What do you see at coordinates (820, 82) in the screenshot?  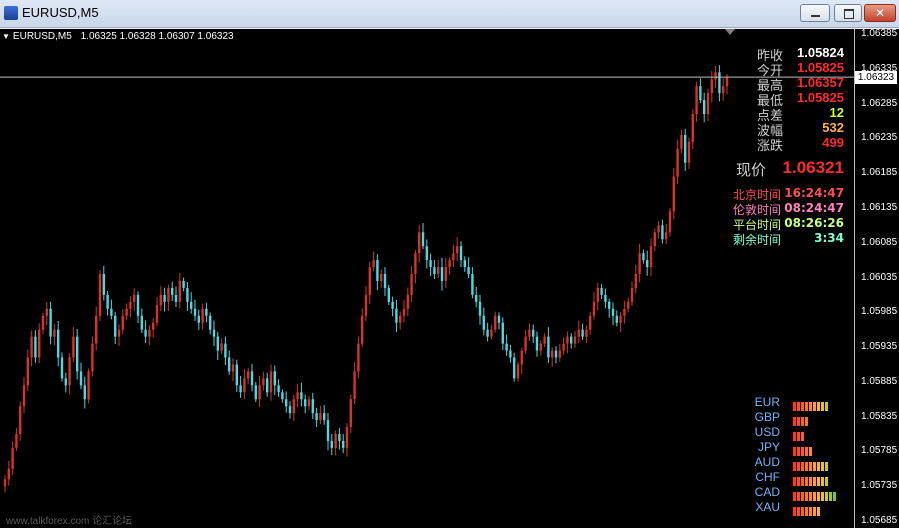 I see `info-value: 1.06357` at bounding box center [820, 82].